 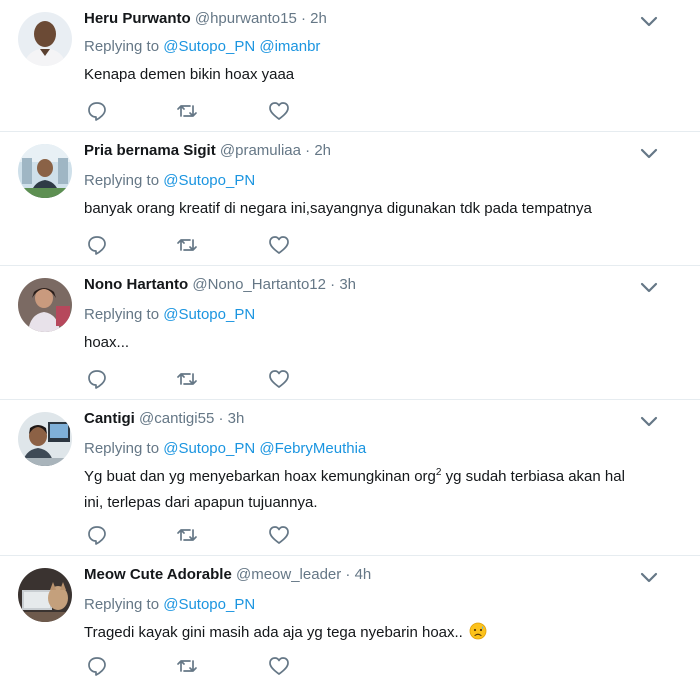 I want to click on timestamp: 4h, so click(x=363, y=574).